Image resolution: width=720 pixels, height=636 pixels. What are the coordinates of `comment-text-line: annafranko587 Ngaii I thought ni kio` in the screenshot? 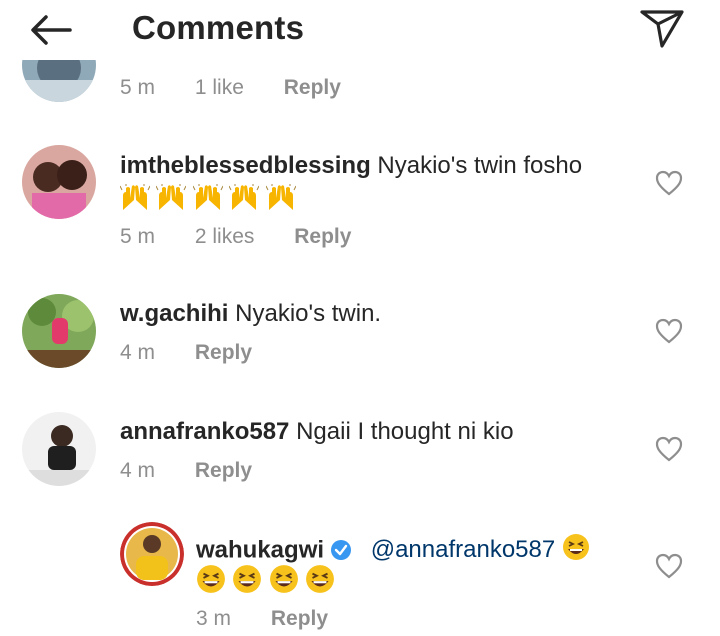 It's located at (317, 432).